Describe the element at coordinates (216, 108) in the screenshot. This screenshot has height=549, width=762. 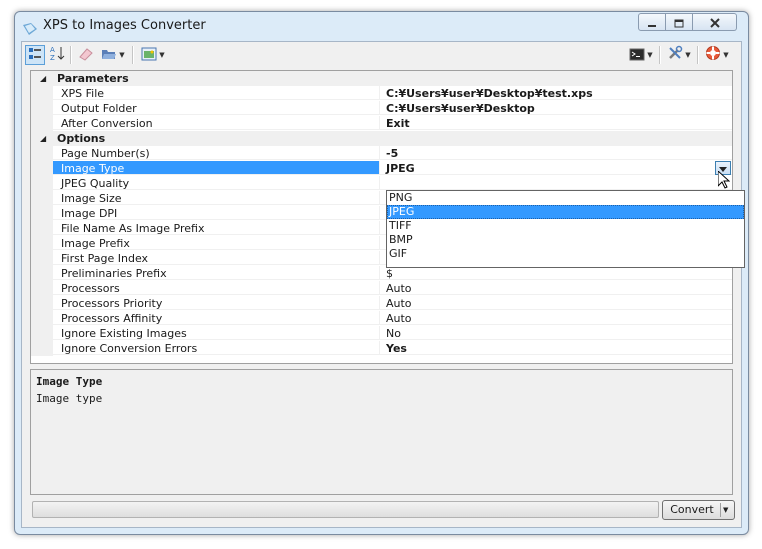
I see `property-name: Output Folder` at that location.